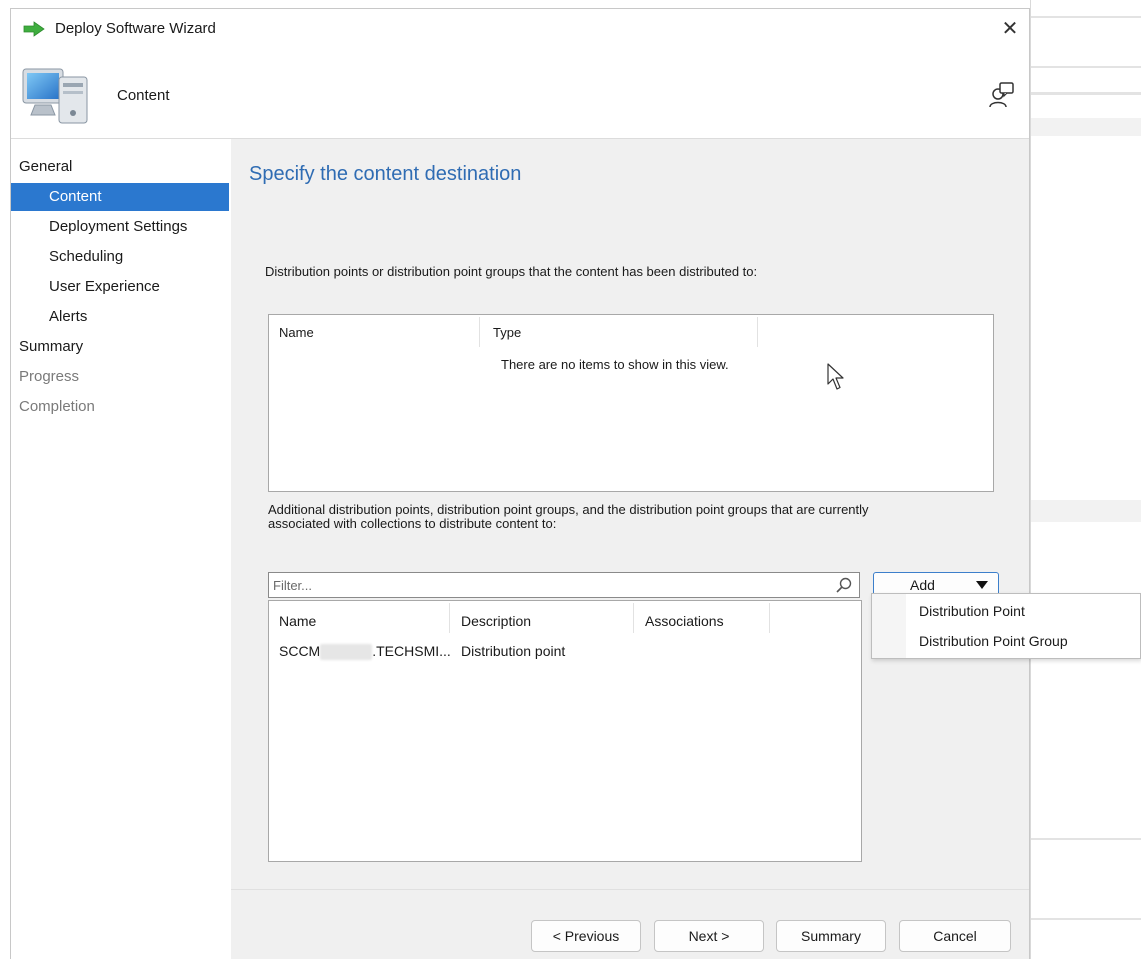  Describe the element at coordinates (120, 167) in the screenshot. I see `nav-item-general: General` at that location.